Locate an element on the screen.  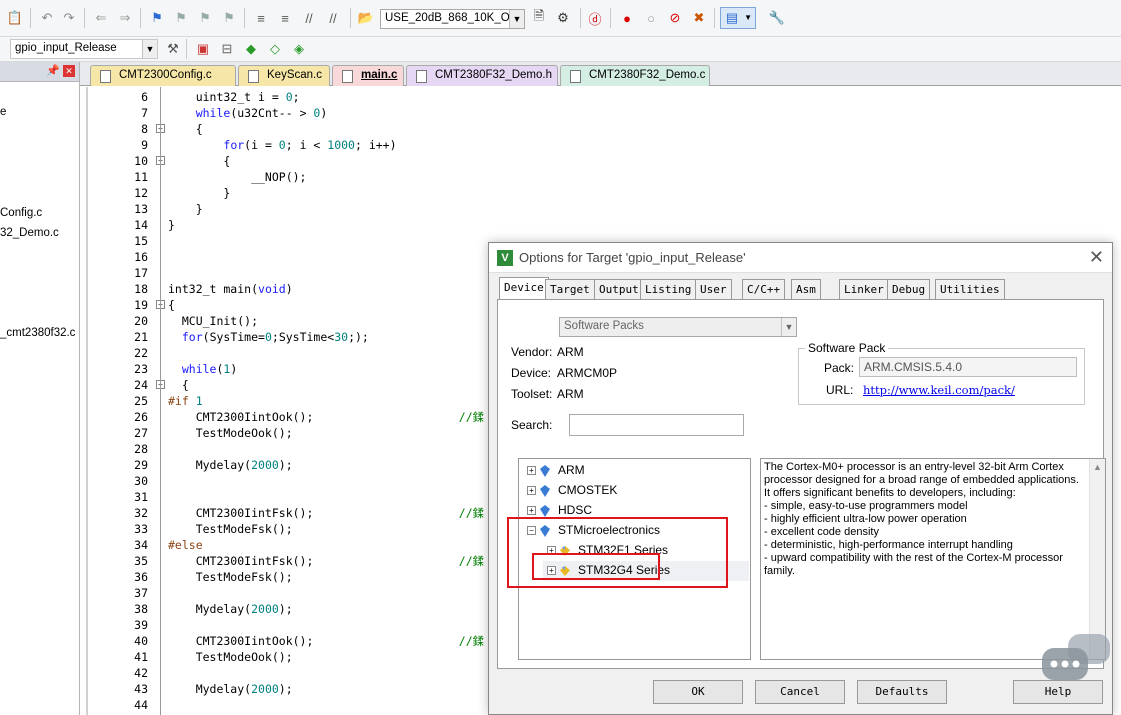
nav-forward-icon: ⇒ is located at coordinates (125, 18).